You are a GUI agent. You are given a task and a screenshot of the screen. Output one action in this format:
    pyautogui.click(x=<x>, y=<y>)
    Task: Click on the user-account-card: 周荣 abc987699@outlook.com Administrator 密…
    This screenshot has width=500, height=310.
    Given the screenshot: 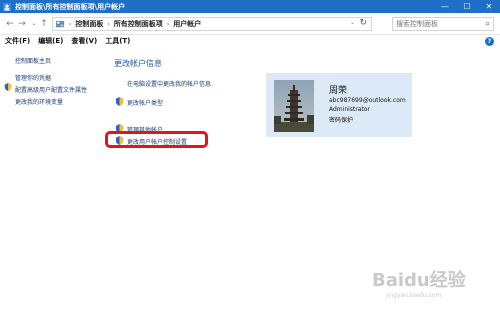 What is the action you would take?
    pyautogui.click(x=339, y=105)
    